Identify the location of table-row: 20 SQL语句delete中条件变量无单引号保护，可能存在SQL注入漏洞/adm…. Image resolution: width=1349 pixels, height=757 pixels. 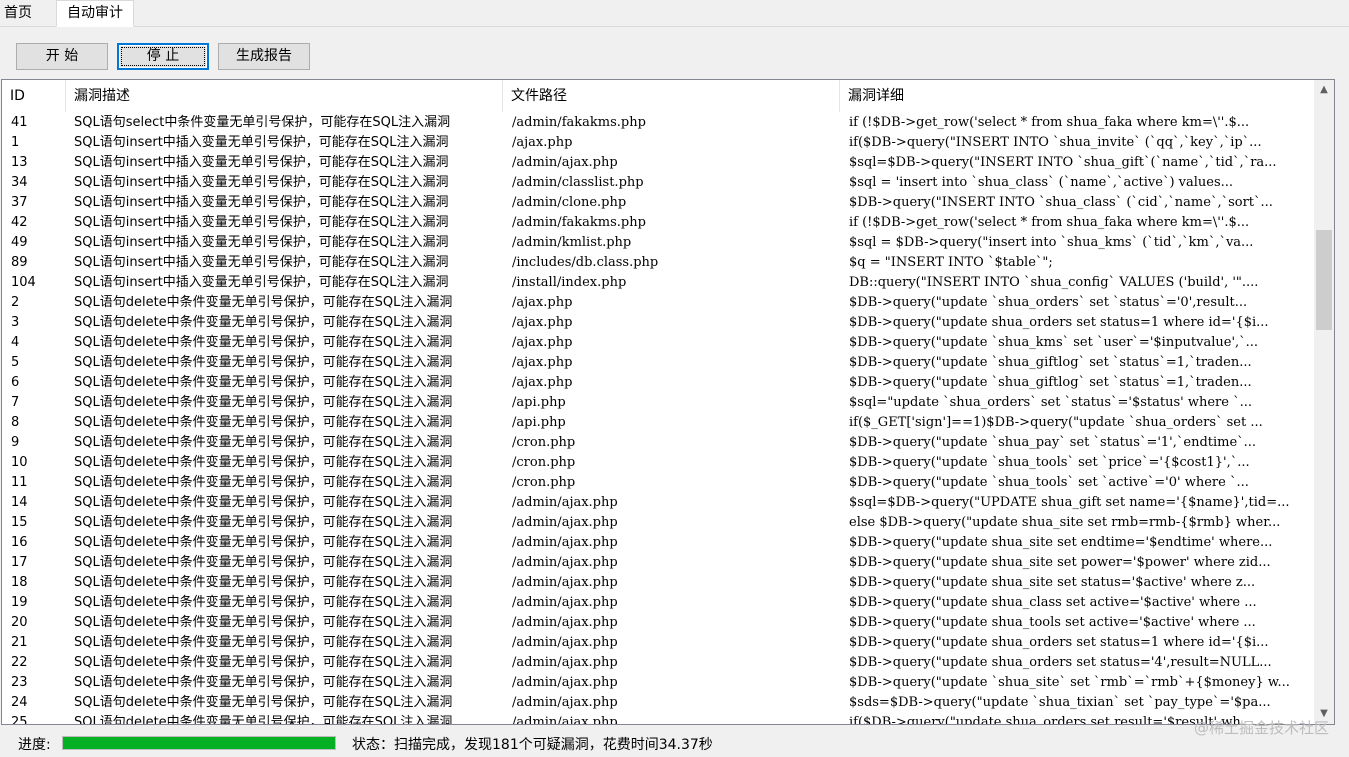
(658, 623).